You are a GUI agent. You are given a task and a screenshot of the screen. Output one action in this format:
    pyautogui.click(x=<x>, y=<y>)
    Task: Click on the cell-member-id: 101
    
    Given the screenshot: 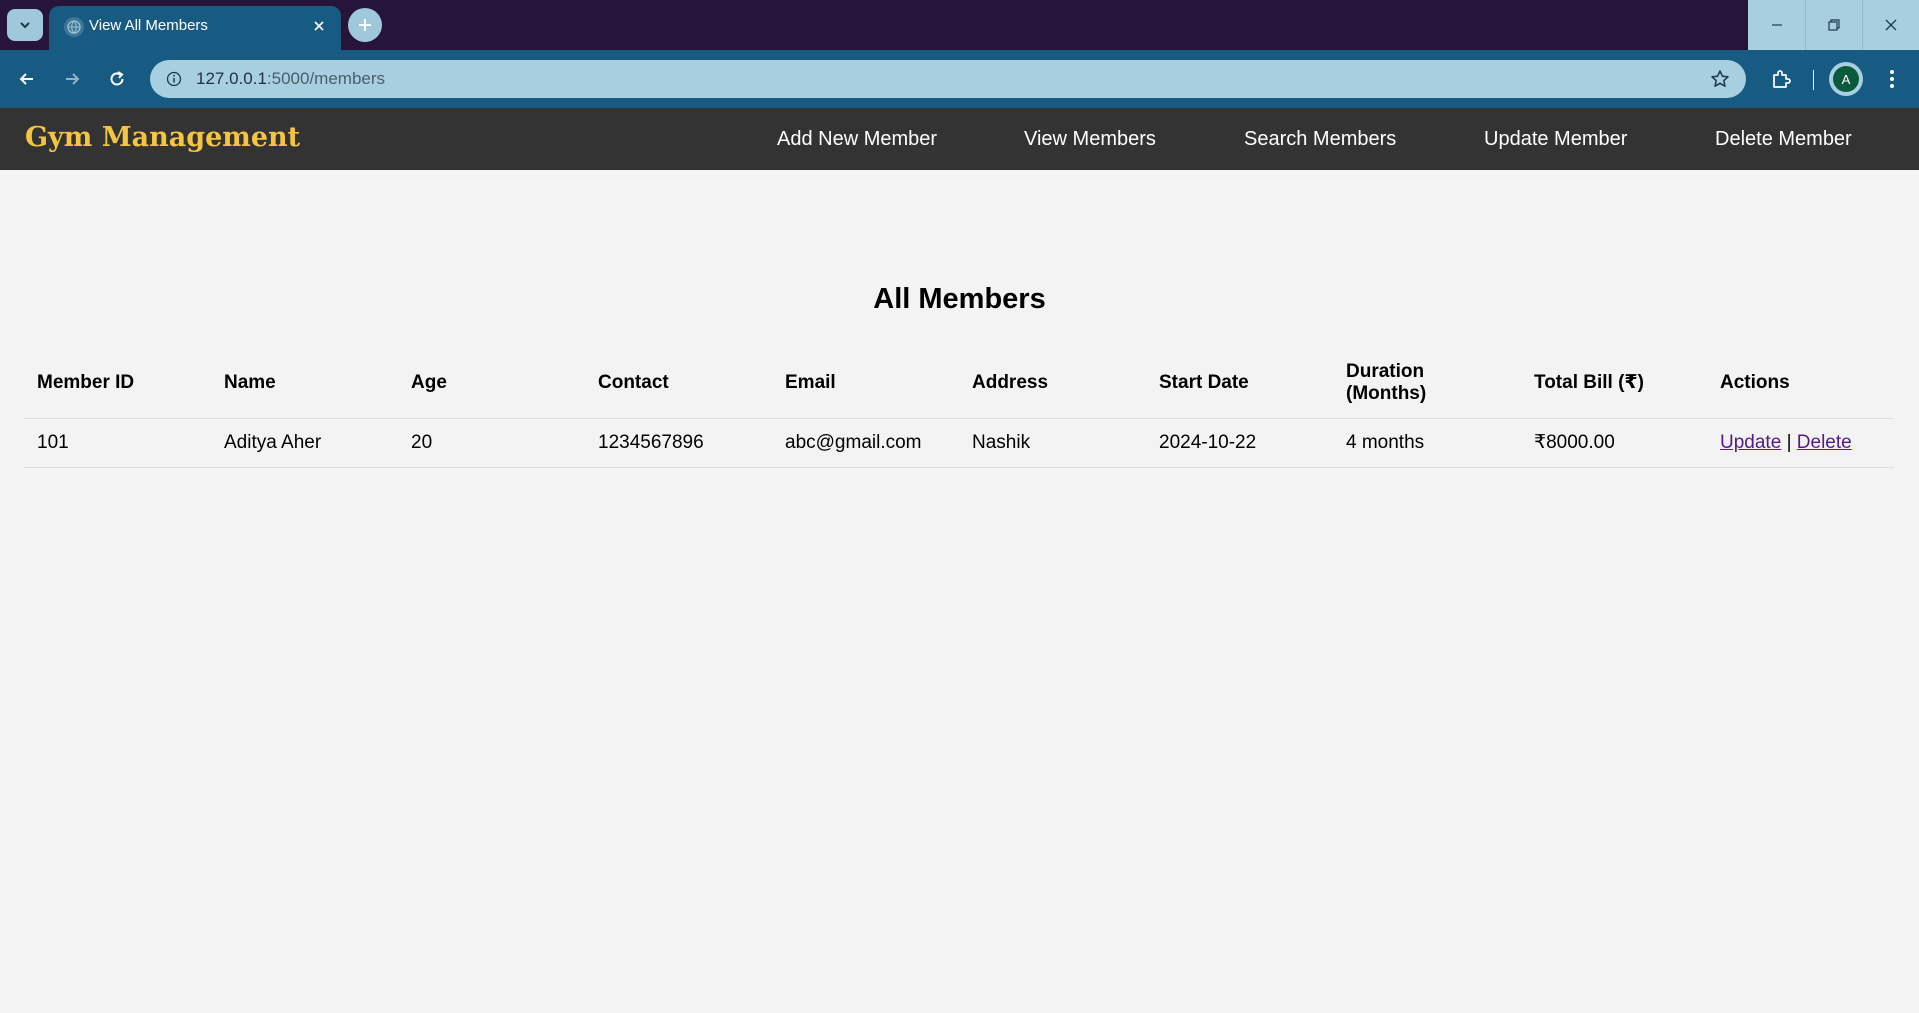 What is the action you would take?
    pyautogui.click(x=117, y=443)
    